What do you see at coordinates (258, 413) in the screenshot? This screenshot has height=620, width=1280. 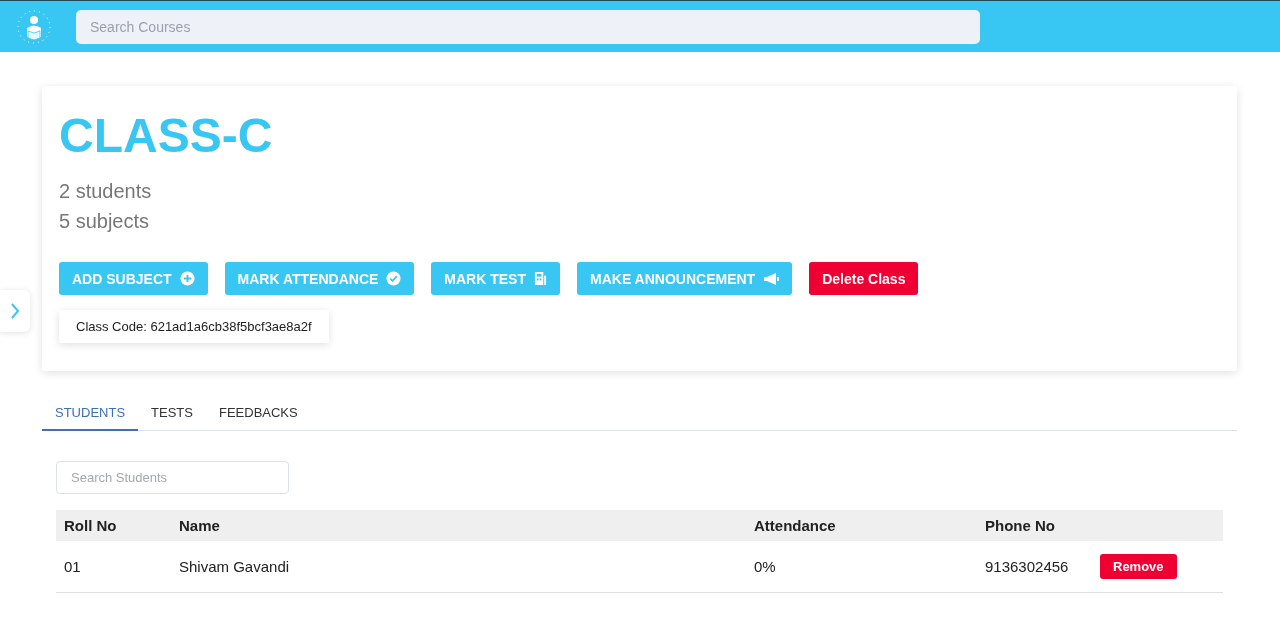 I see `tab: FEEDBACKS` at bounding box center [258, 413].